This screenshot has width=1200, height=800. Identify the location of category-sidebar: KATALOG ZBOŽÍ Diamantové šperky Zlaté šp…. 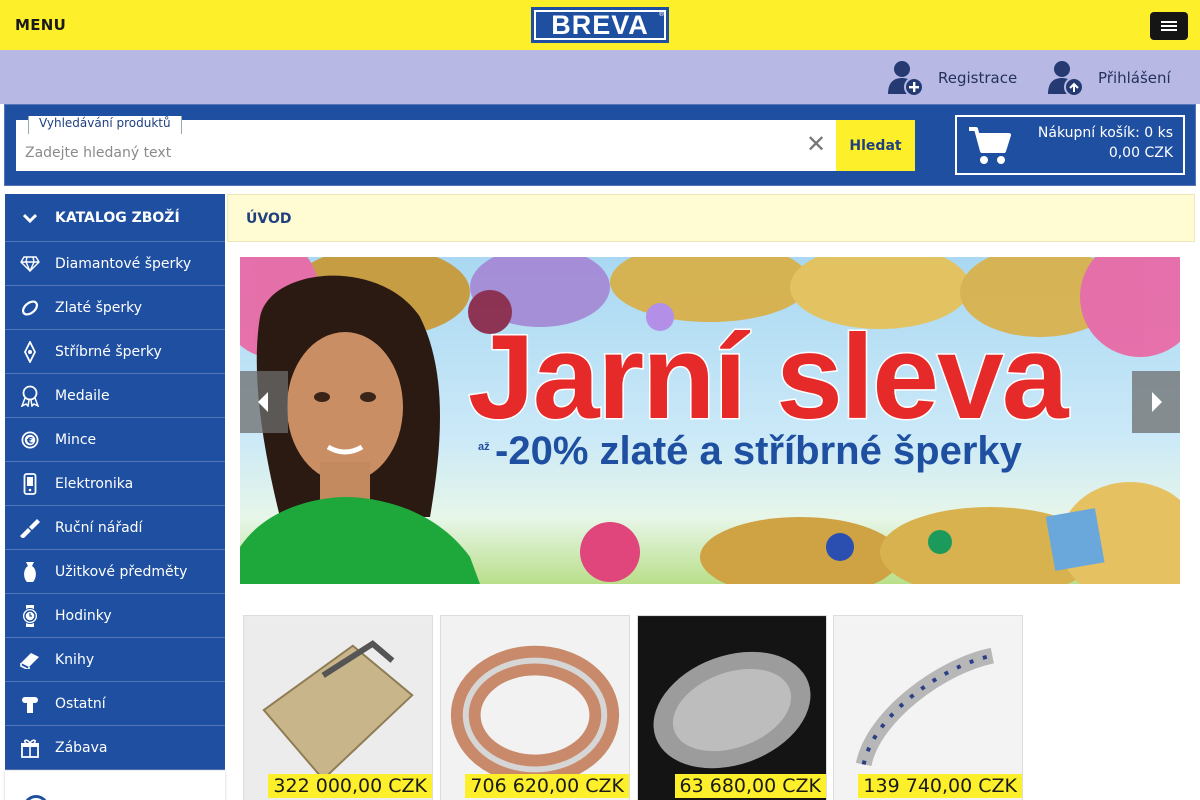
(115, 482).